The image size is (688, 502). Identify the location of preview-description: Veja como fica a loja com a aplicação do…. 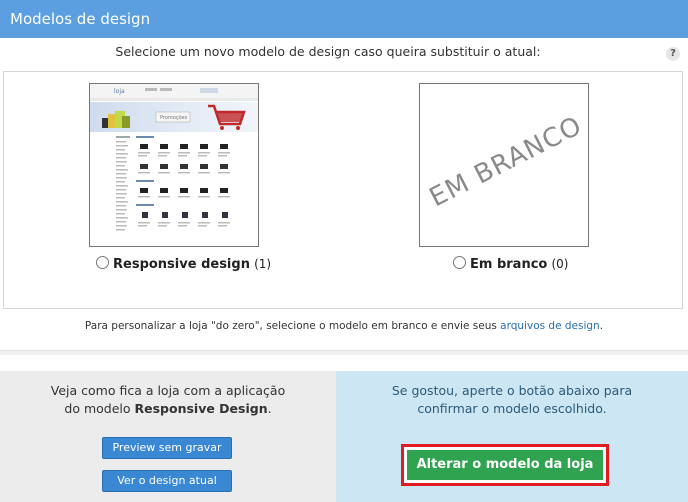
(168, 400).